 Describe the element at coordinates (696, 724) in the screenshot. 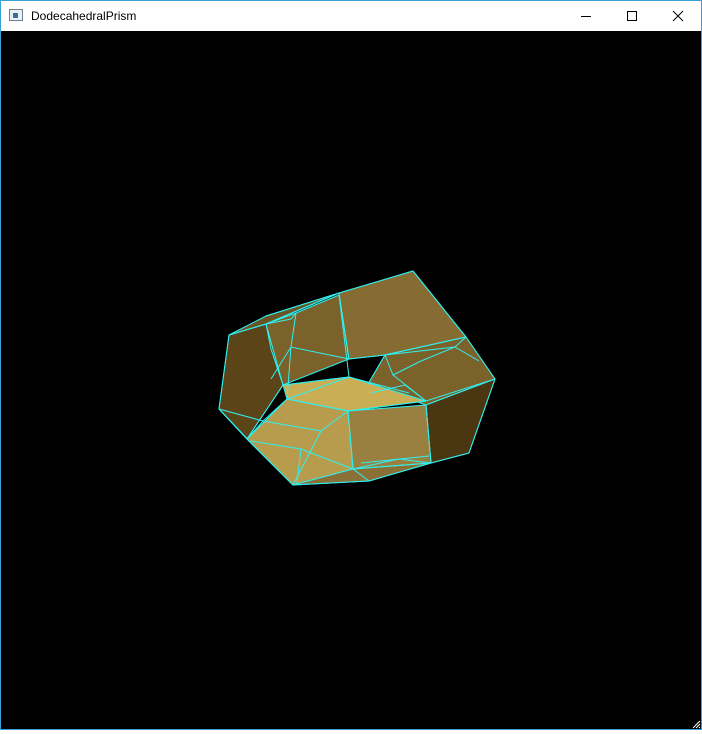

I see `resize-grip-icon` at that location.